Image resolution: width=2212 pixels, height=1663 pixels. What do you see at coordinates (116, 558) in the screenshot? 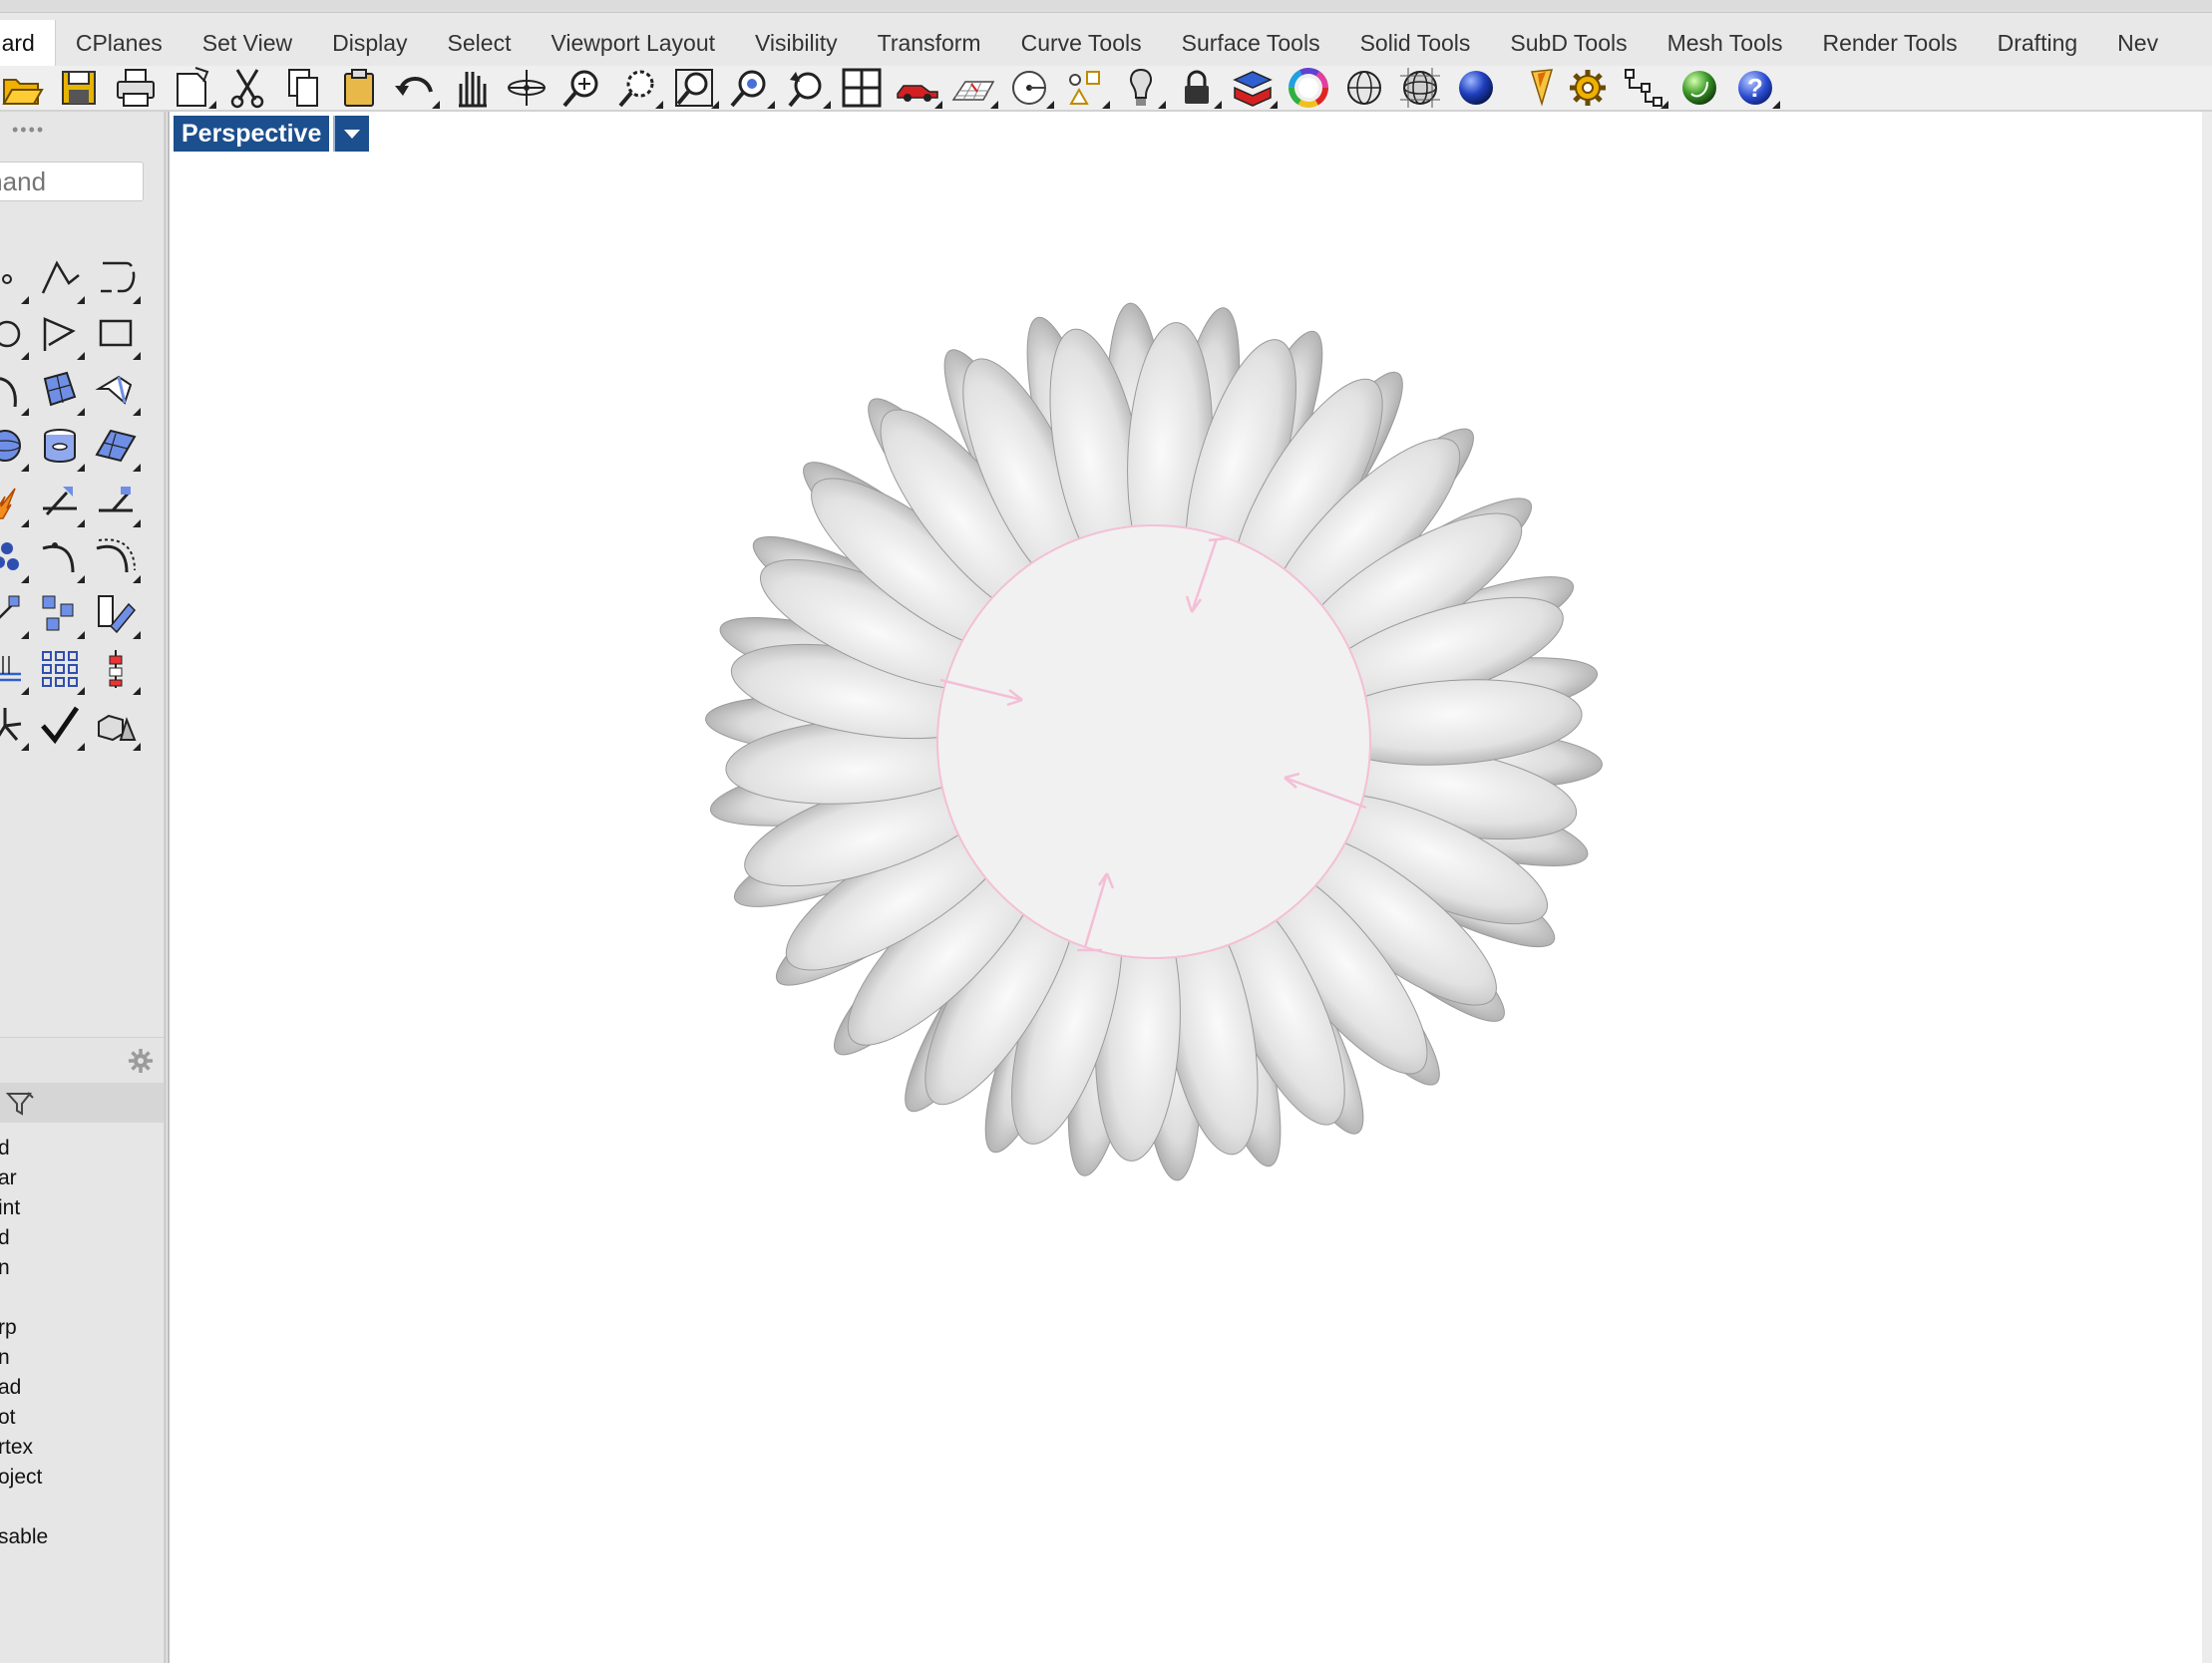
I see `offset-icon` at bounding box center [116, 558].